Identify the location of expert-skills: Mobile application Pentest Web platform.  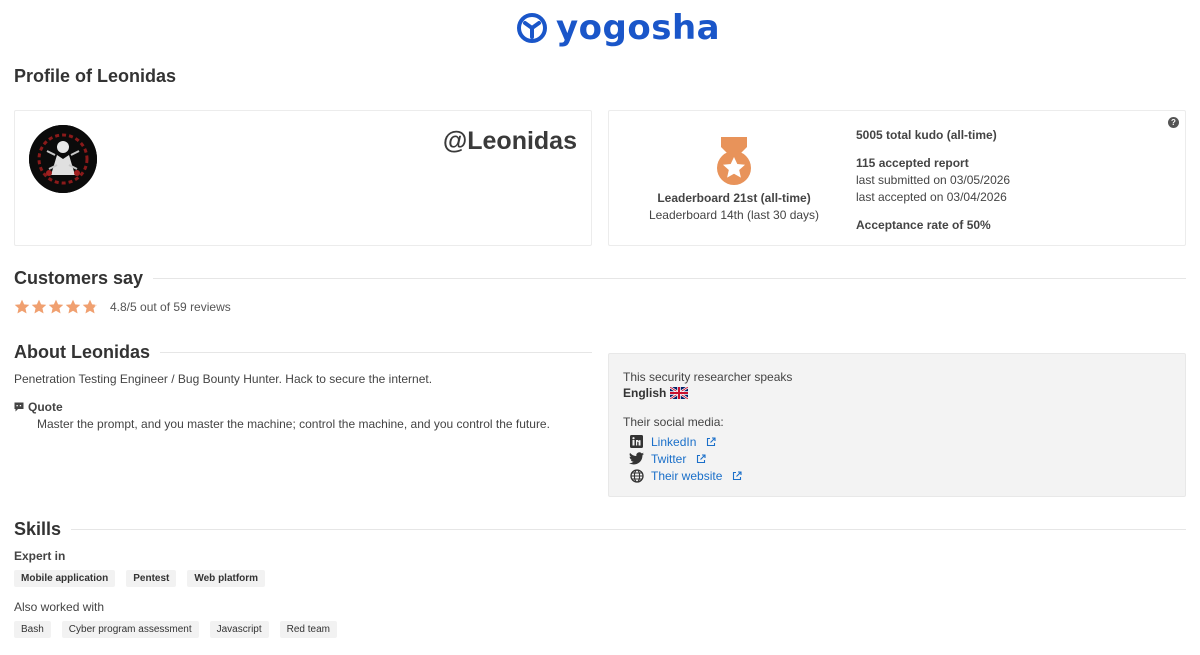
(140, 578).